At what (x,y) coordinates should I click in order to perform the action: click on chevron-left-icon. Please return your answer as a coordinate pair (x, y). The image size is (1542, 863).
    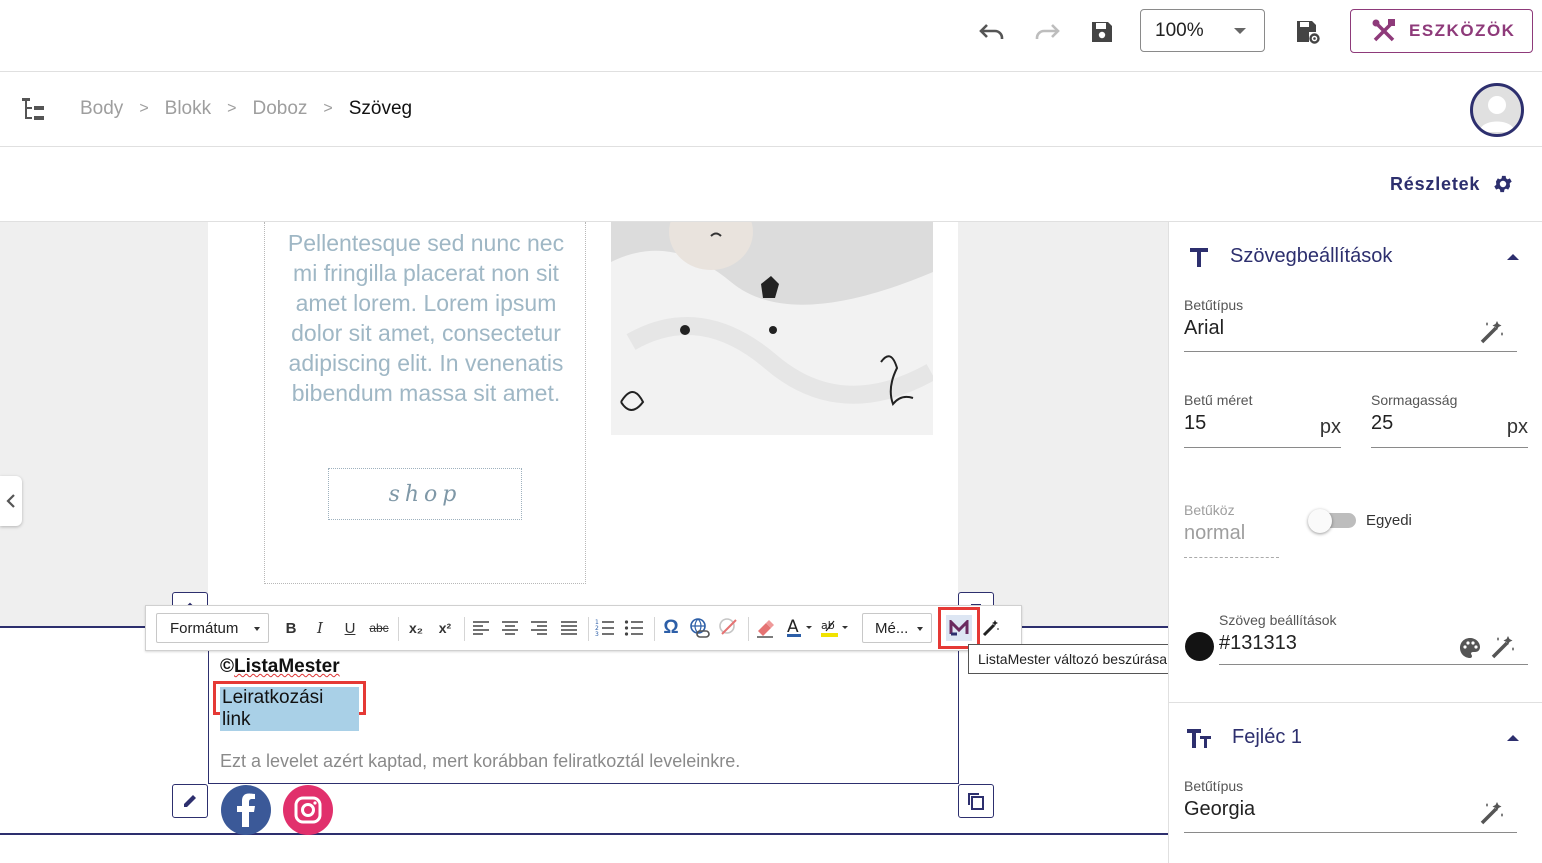
    Looking at the image, I should click on (10, 501).